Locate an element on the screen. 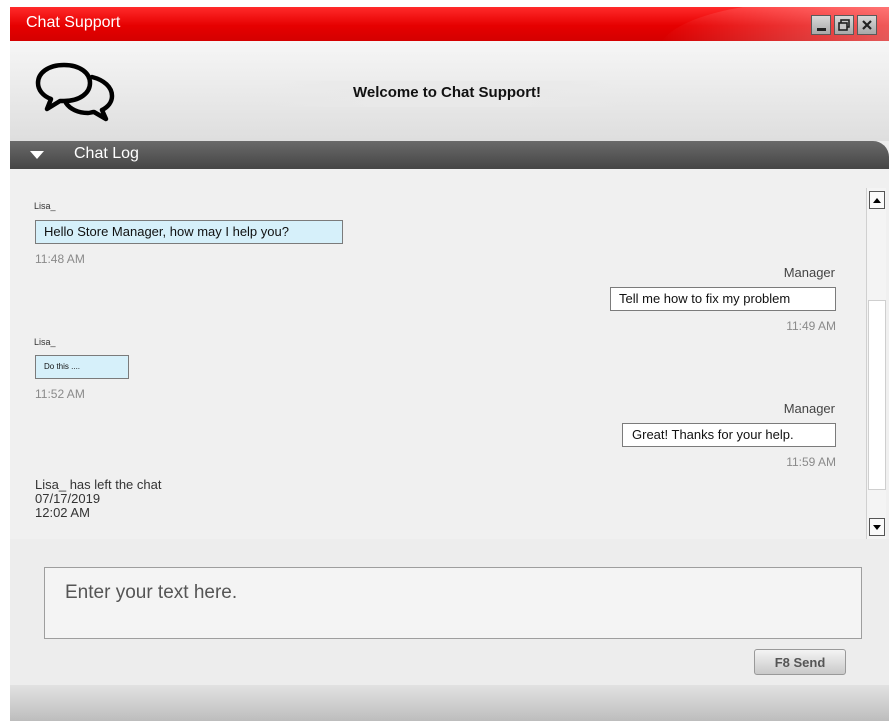 The width and height of the screenshot is (889, 721). manager-message-bubble: Great! Thanks for your help. is located at coordinates (729, 435).